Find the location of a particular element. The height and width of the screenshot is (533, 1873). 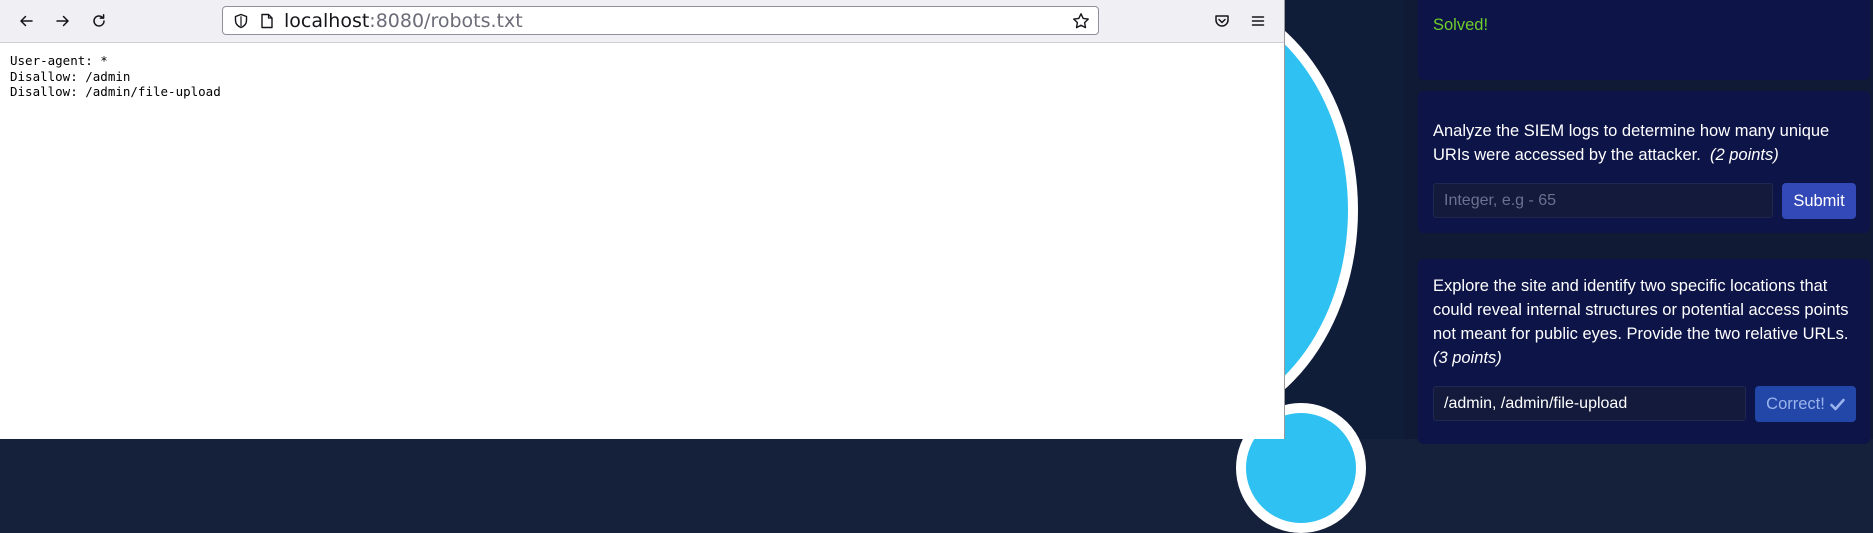

app-menu-button is located at coordinates (1258, 21).